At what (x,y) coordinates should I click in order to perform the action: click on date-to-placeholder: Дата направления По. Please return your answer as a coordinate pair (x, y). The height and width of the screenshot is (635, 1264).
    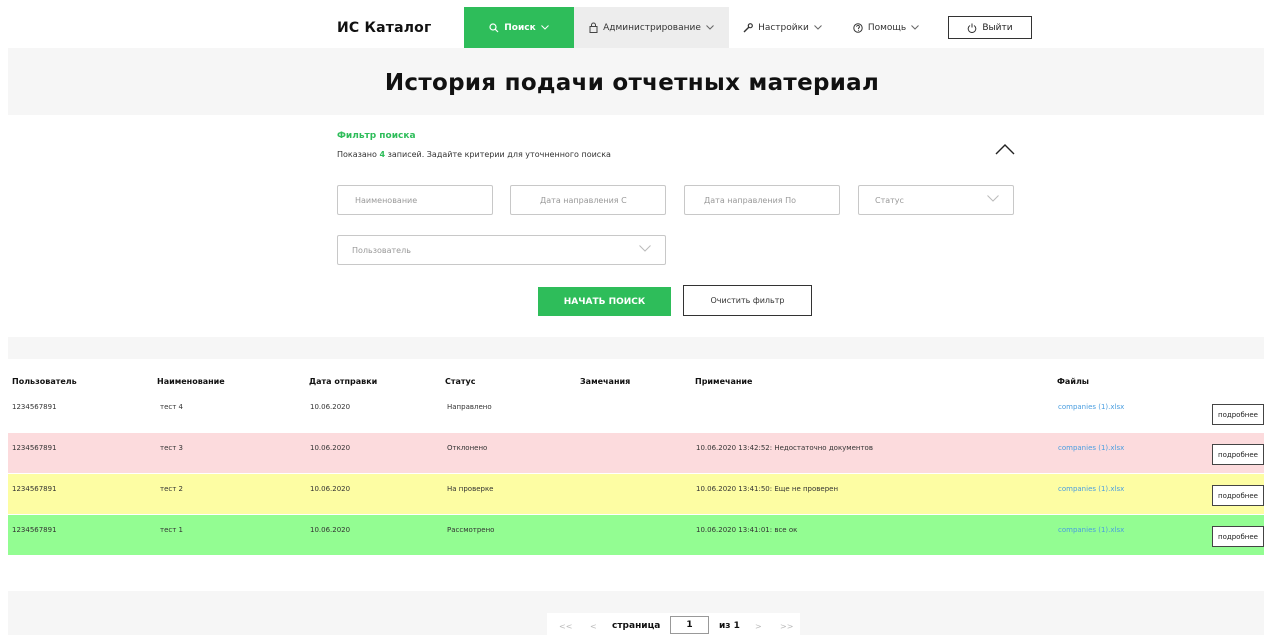
    Looking at the image, I should click on (750, 200).